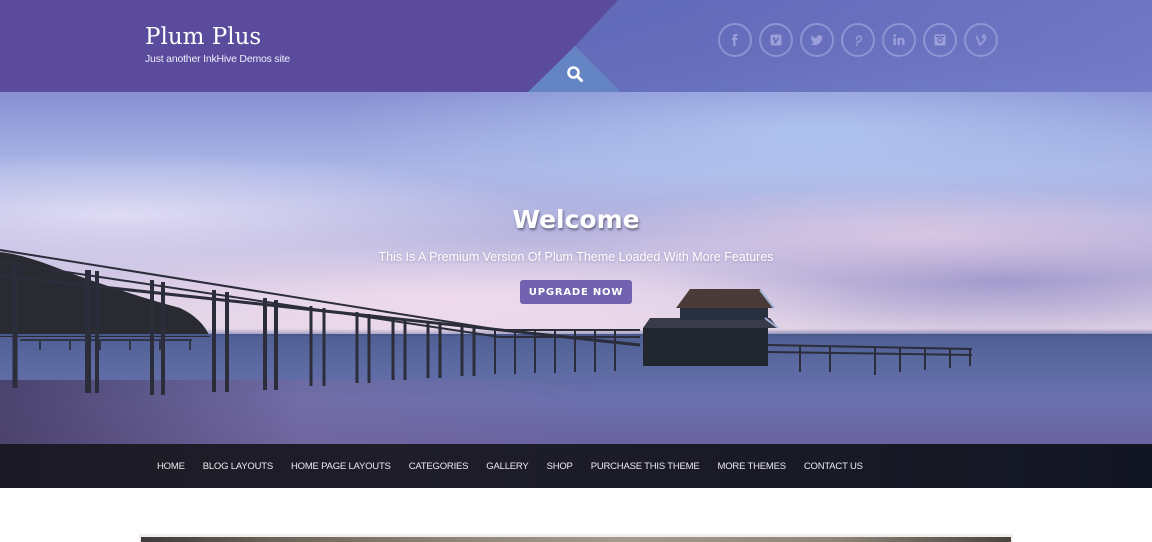 The width and height of the screenshot is (1152, 542). What do you see at coordinates (507, 466) in the screenshot?
I see `nav-item-gallery: GALLERY` at bounding box center [507, 466].